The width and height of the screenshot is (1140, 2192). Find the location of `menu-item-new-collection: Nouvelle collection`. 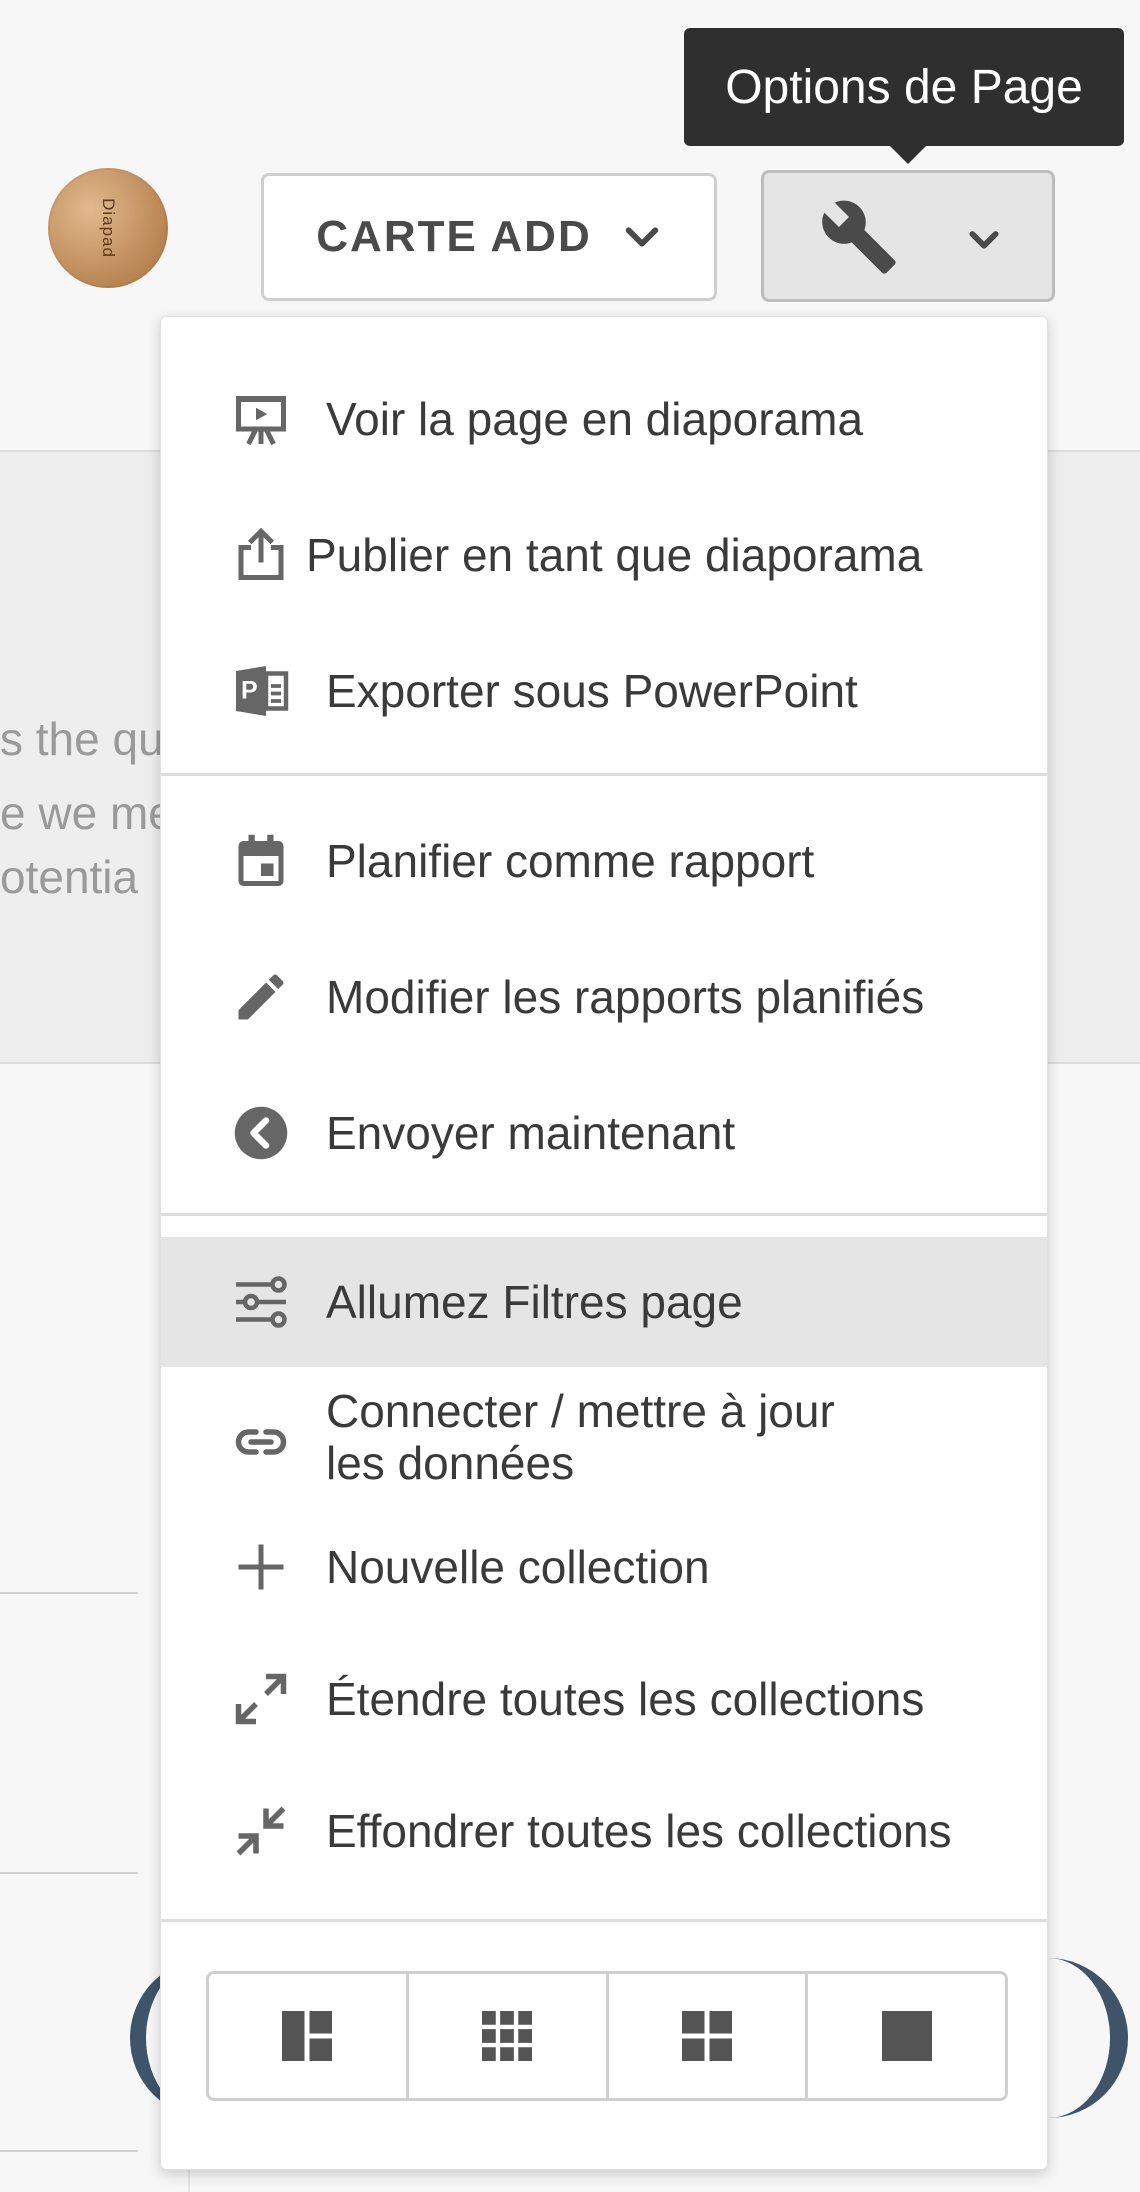

menu-item-new-collection: Nouvelle collection is located at coordinates (604, 1567).